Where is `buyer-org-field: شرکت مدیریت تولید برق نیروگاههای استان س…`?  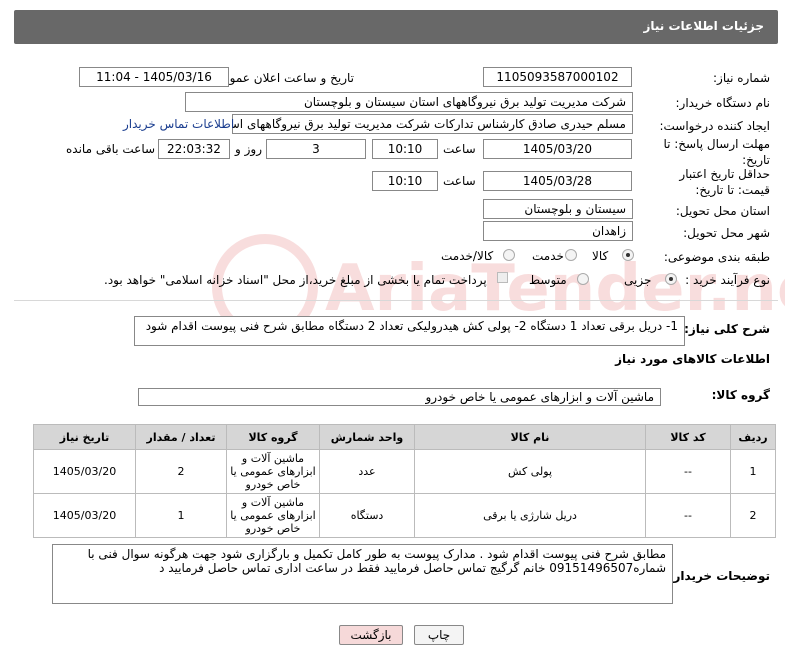
buyer-org-field: شرکت مدیریت تولید برق نیروگاههای استان س… is located at coordinates (409, 102).